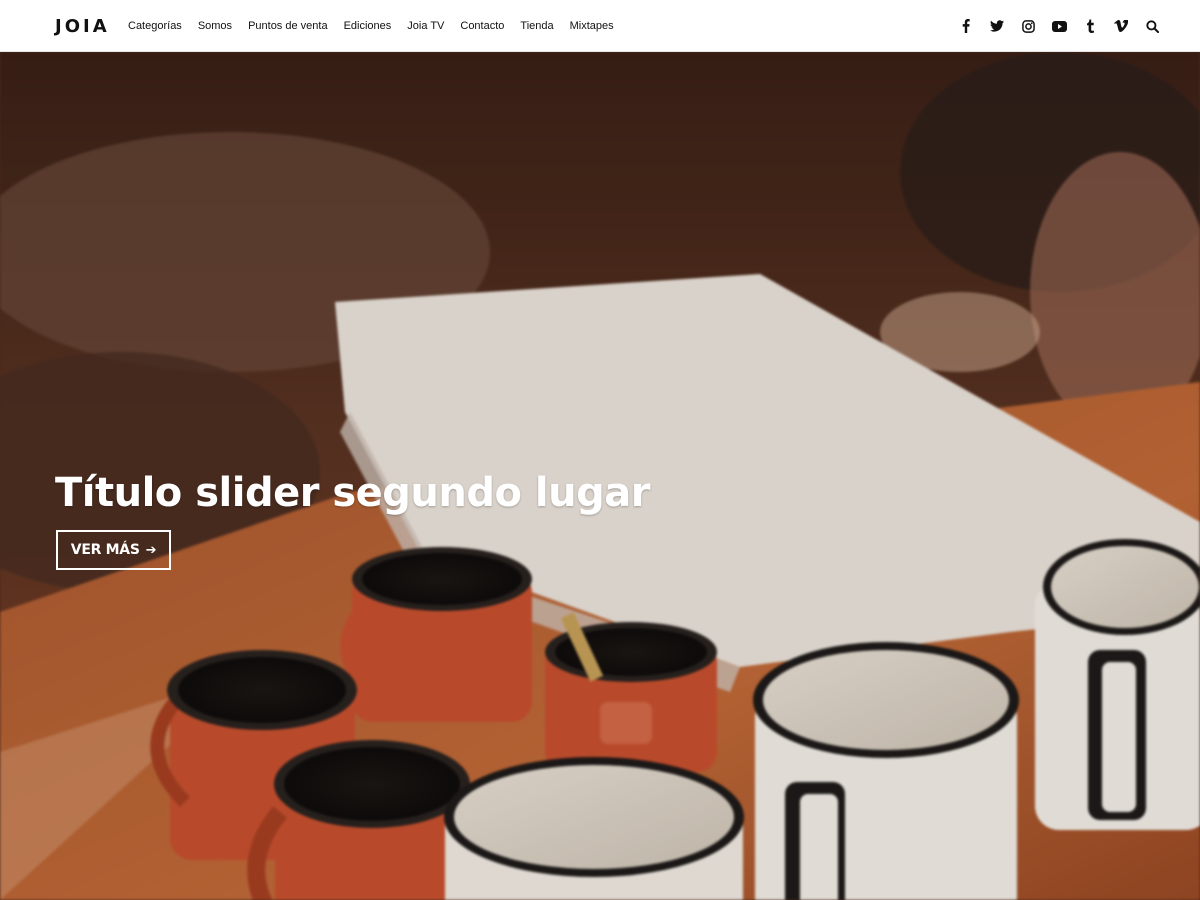 Image resolution: width=1200 pixels, height=900 pixels. I want to click on arrow-right-icon: ➔, so click(151, 550).